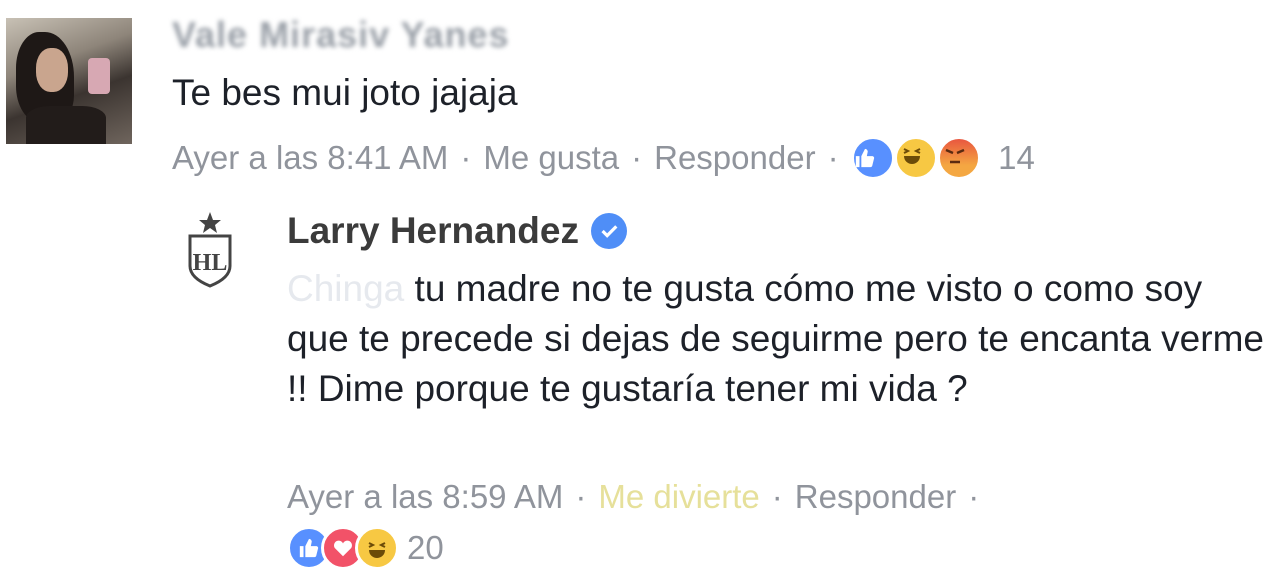  I want to click on reply-author-name: Larry Hernandez, so click(433, 231).